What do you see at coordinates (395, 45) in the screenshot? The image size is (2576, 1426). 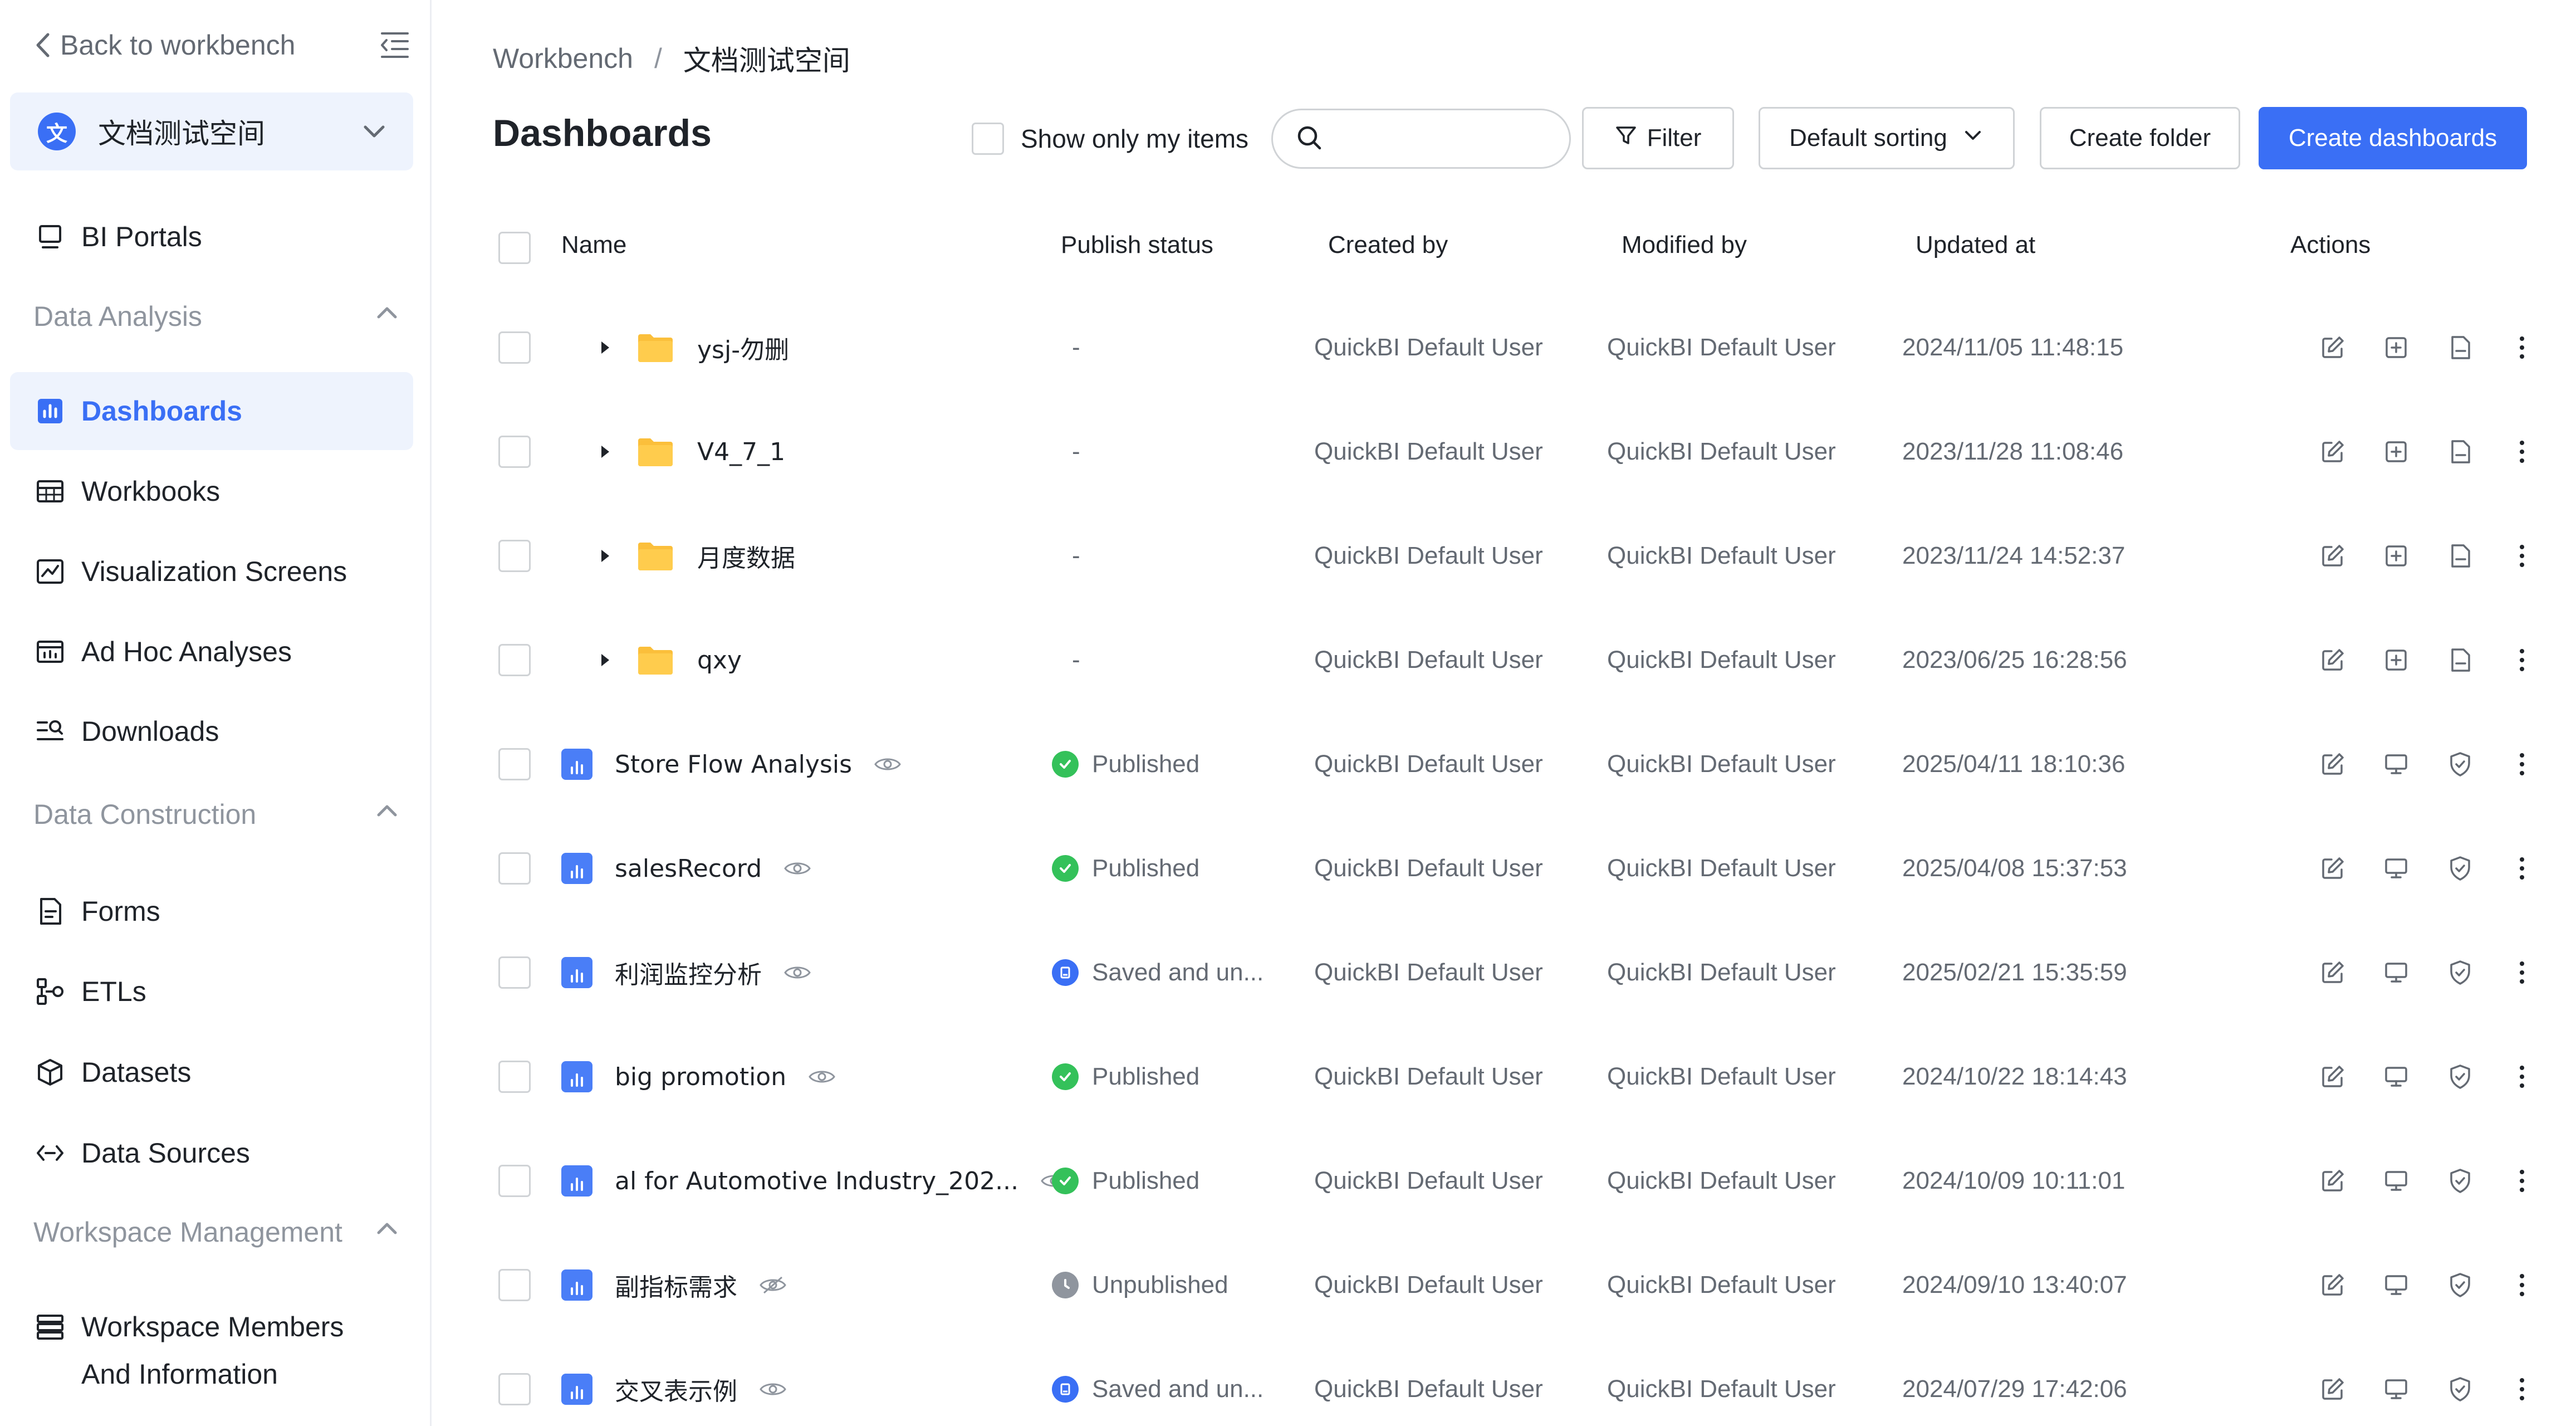 I see `collapse-sidebar-icon` at bounding box center [395, 45].